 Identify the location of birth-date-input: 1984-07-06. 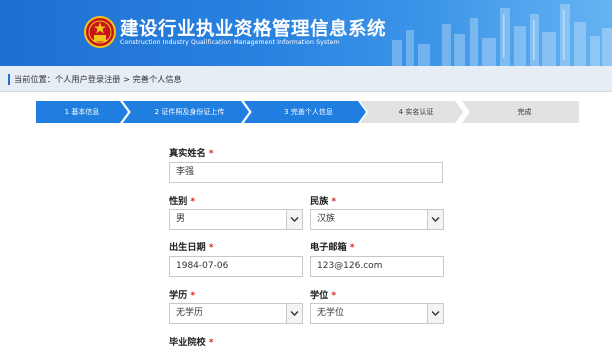
(236, 266).